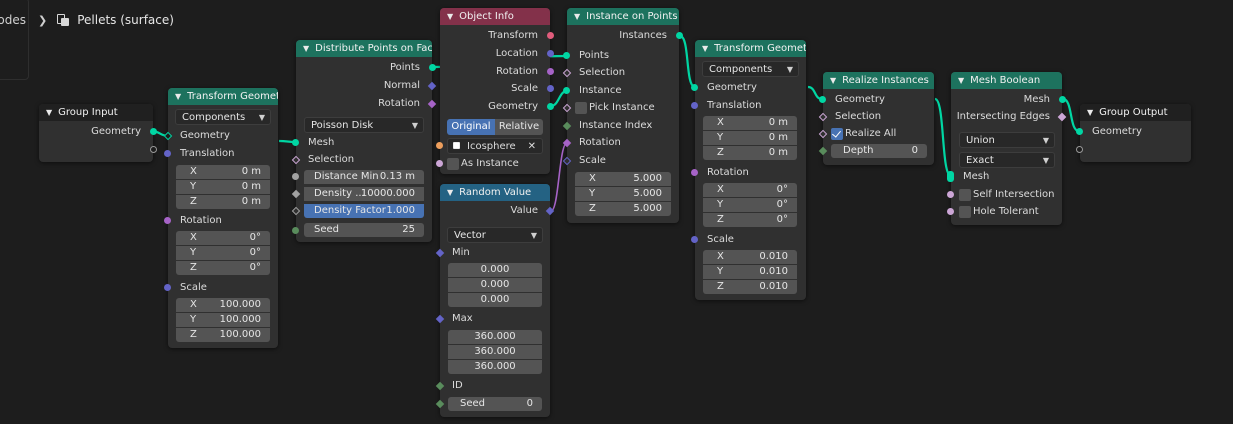 The height and width of the screenshot is (424, 1233). What do you see at coordinates (364, 211) in the screenshot?
I see `density-factor-field: Density Factor 1.000` at bounding box center [364, 211].